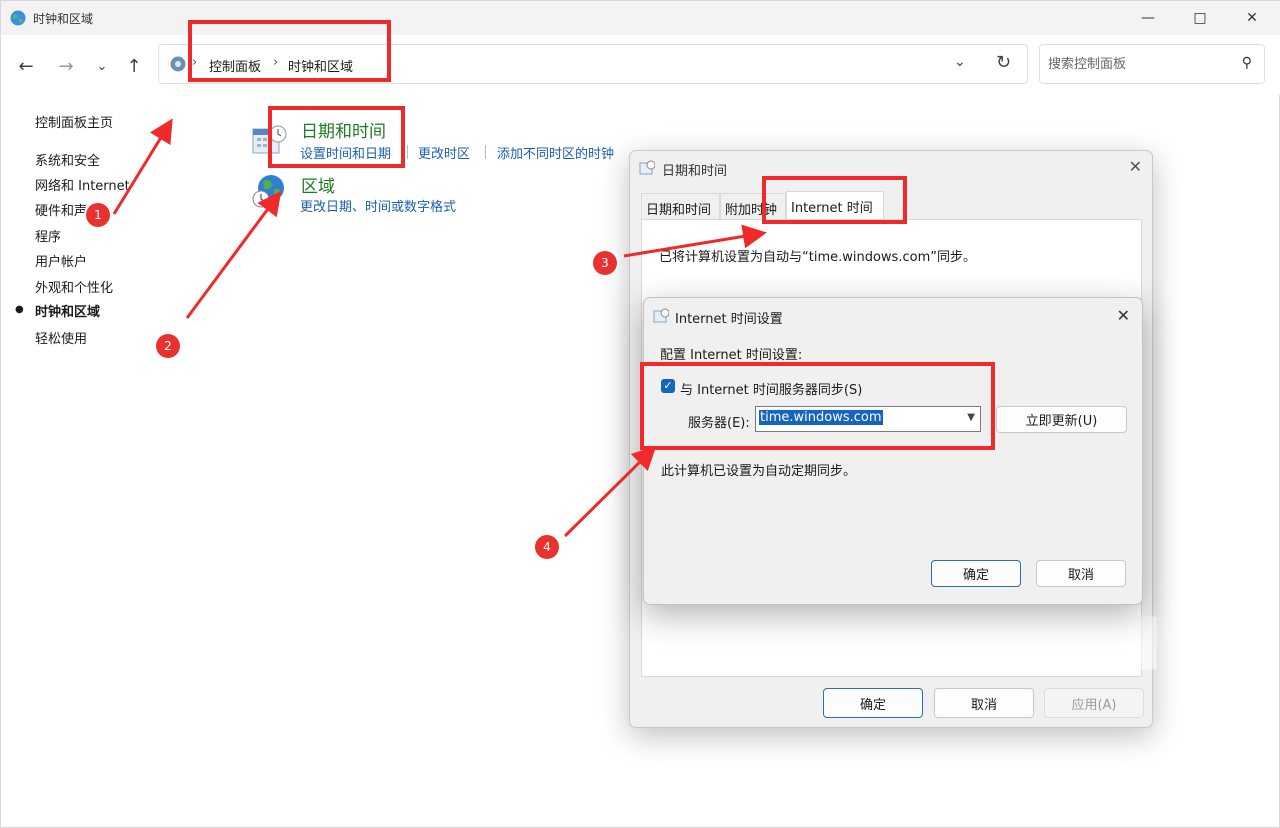 The height and width of the screenshot is (828, 1280). Describe the element at coordinates (1247, 63) in the screenshot. I see `search-icon: ⚲` at that location.